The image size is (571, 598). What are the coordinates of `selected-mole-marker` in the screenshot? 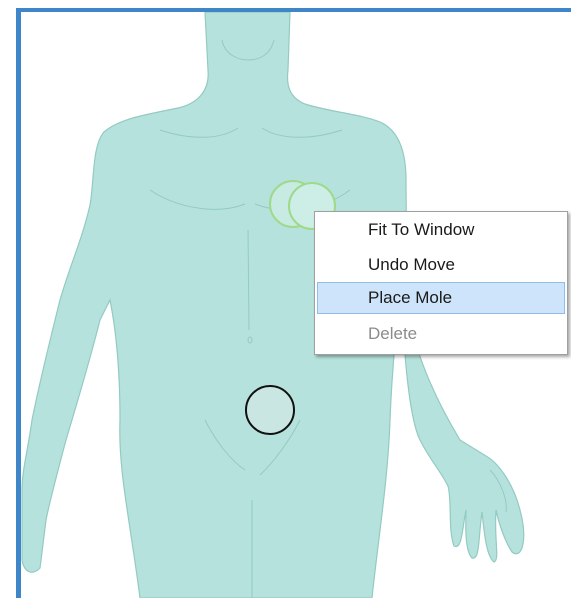 It's located at (270, 410).